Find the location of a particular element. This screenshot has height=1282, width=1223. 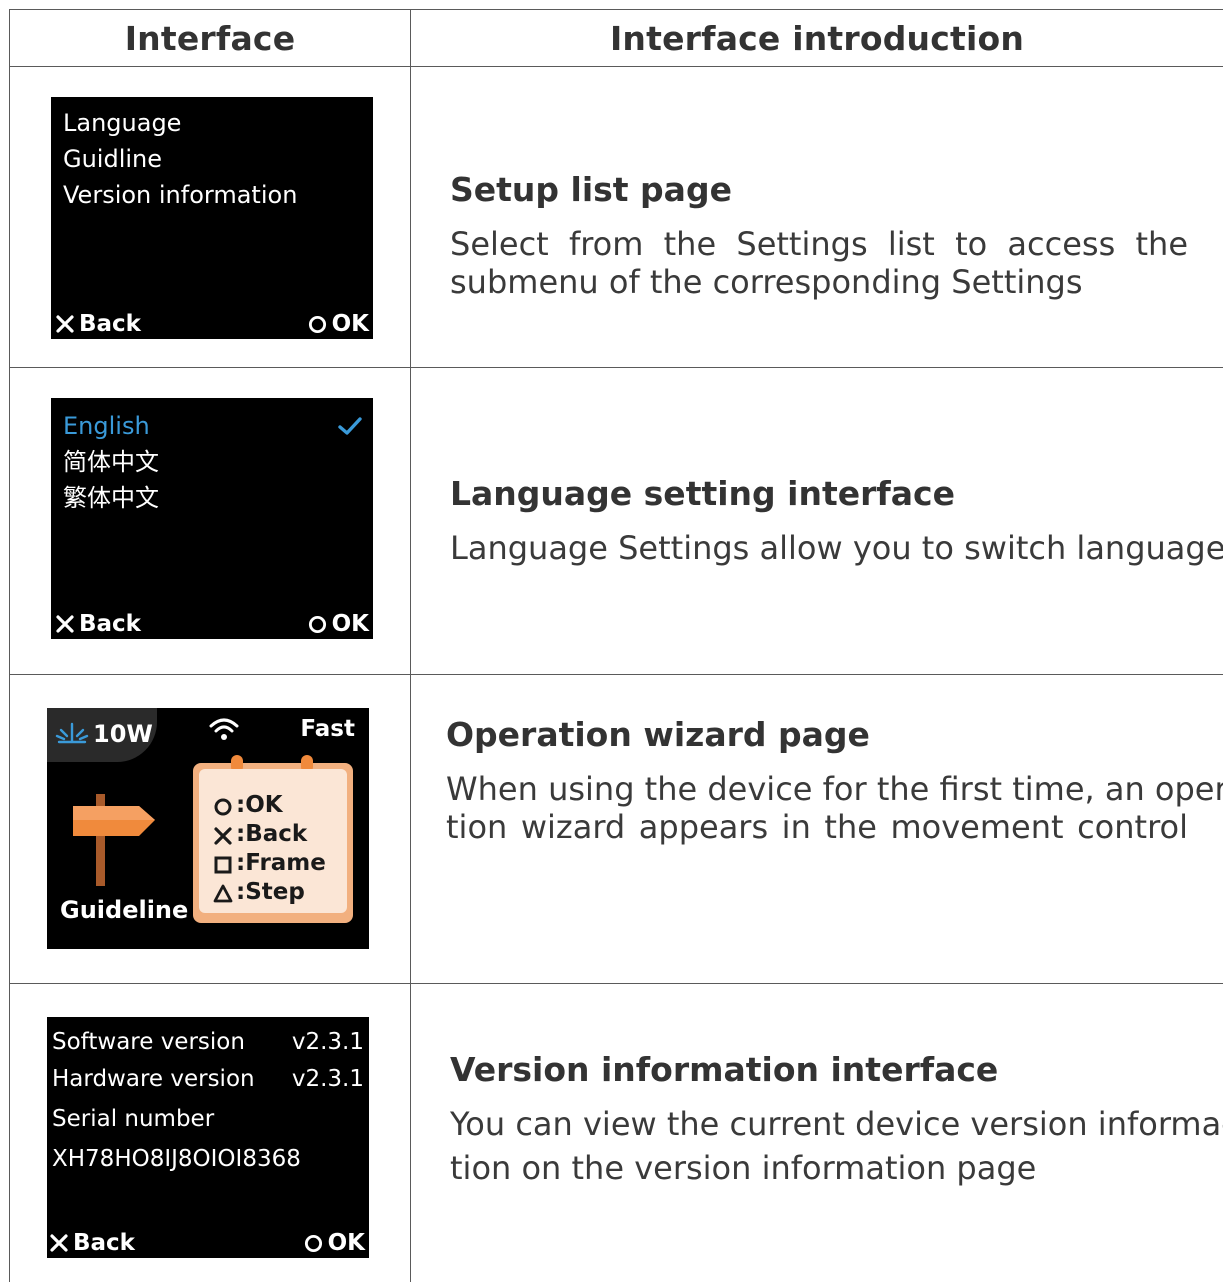

header-divider is located at coordinates (616, 66).